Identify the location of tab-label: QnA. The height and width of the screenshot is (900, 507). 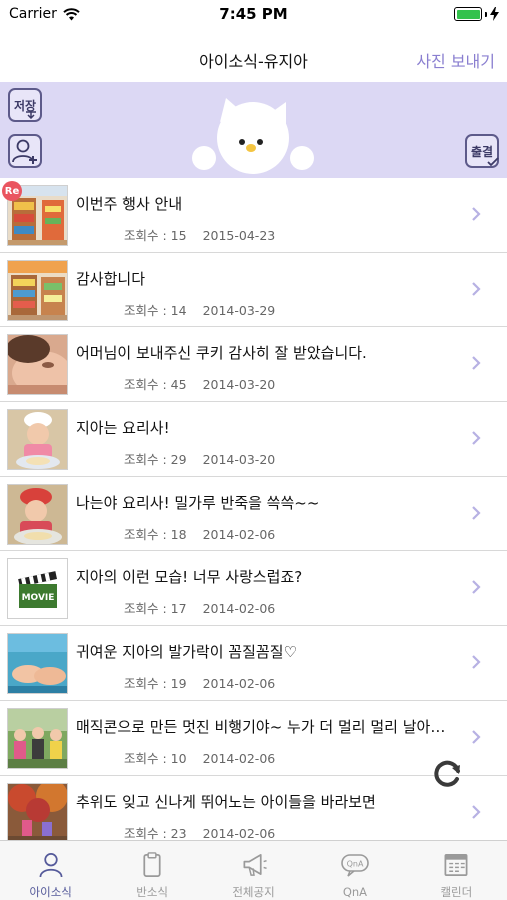
(355, 892).